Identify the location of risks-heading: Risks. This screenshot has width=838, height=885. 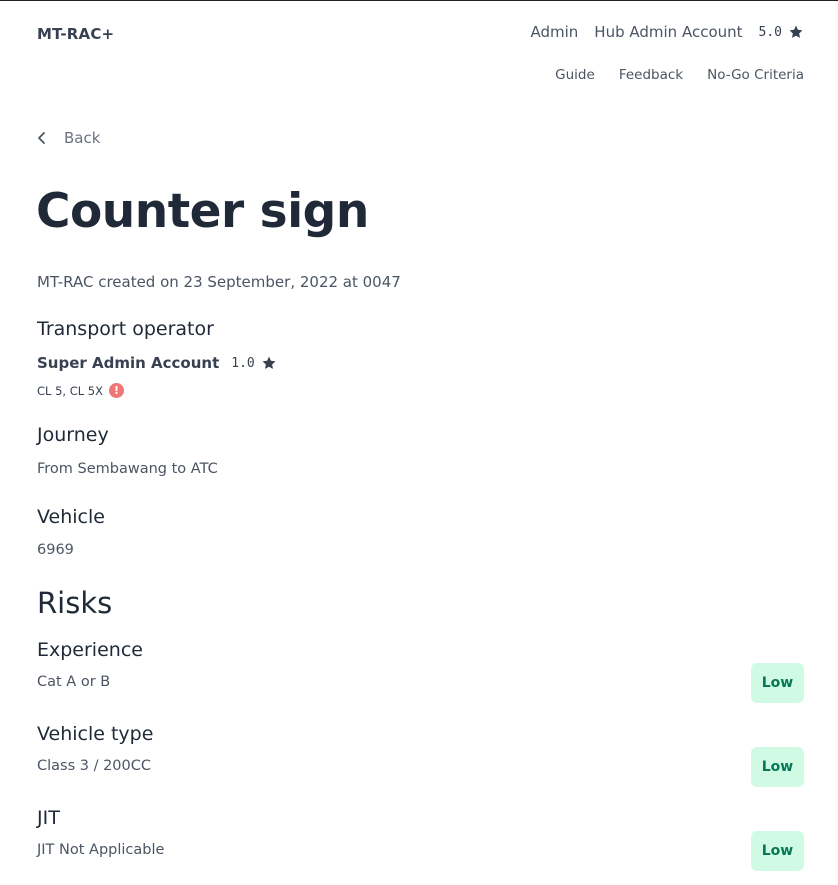
(75, 603).